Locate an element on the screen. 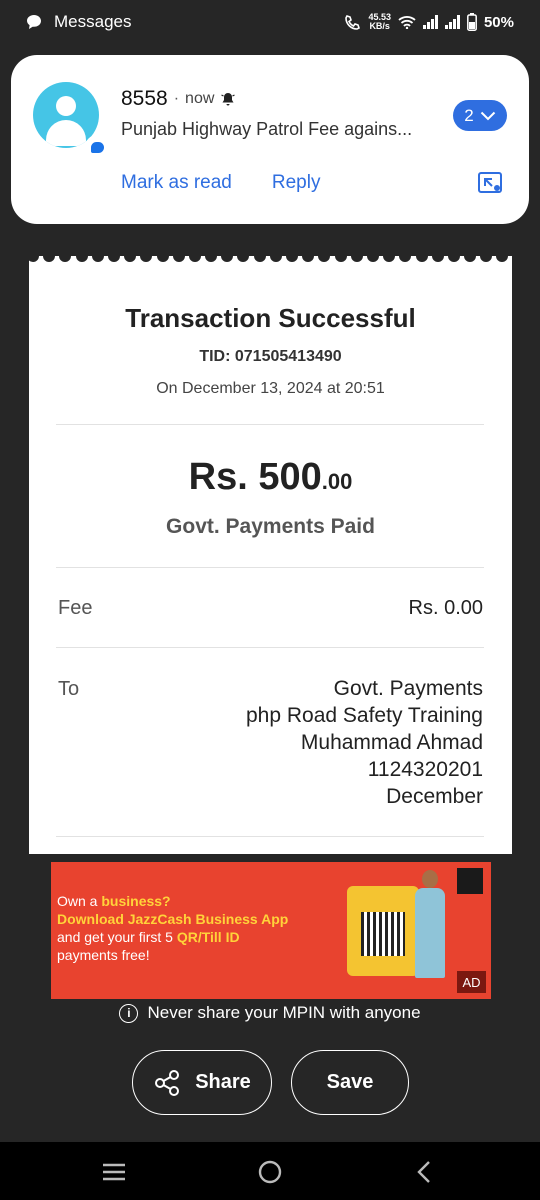 Image resolution: width=540 pixels, height=1200 pixels. ad-line3-em: QR/Till ID is located at coordinates (208, 937).